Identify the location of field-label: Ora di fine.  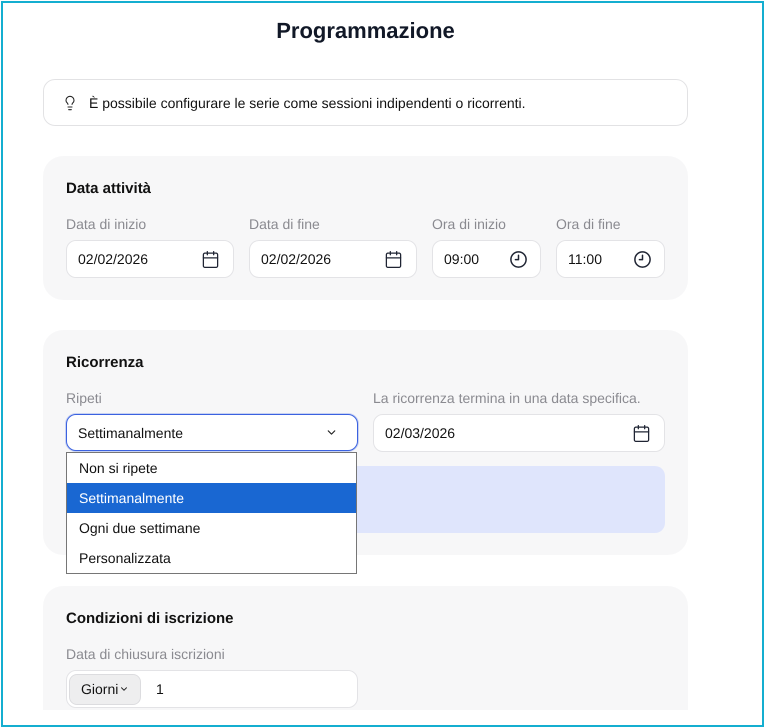
(588, 224).